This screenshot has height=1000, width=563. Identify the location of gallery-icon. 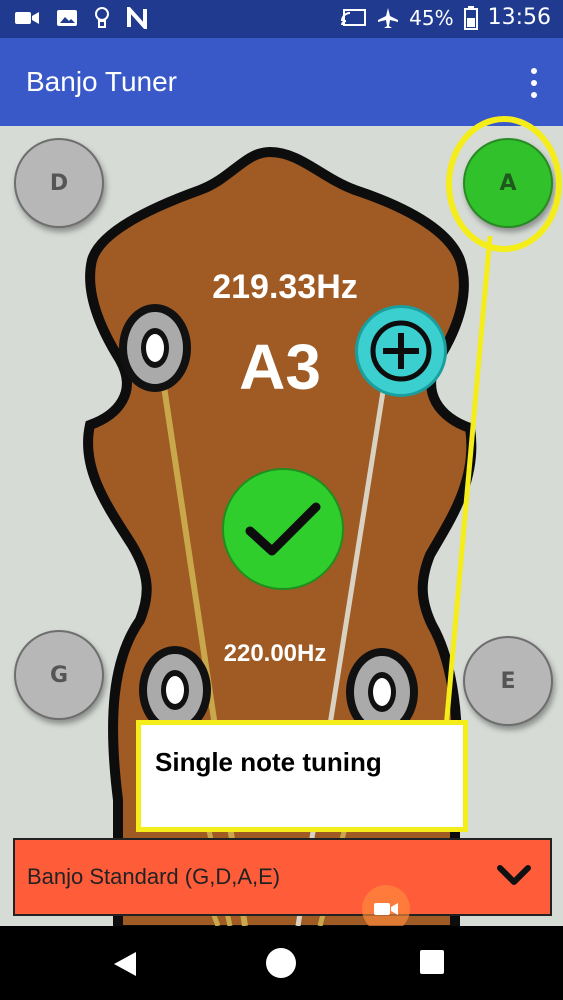
(67, 18).